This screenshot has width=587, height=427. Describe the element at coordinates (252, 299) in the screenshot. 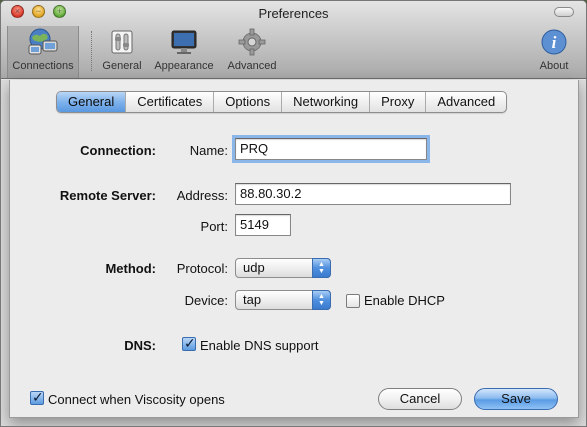

I see `device-popup-value: tap` at that location.